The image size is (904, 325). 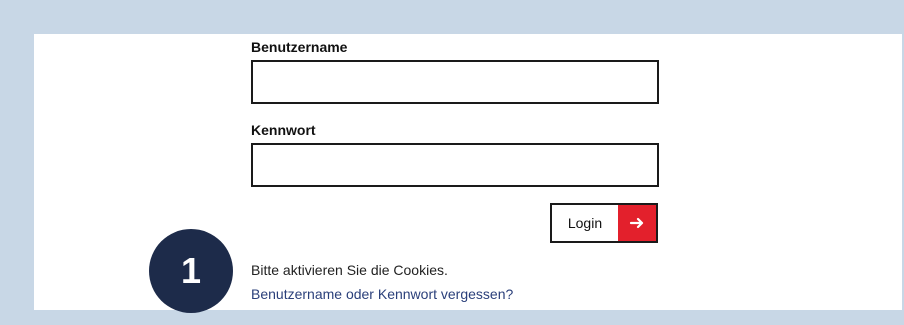 What do you see at coordinates (382, 294) in the screenshot?
I see `forgot-credentials-link: Benutzername oder Kennwort vergessen?` at bounding box center [382, 294].